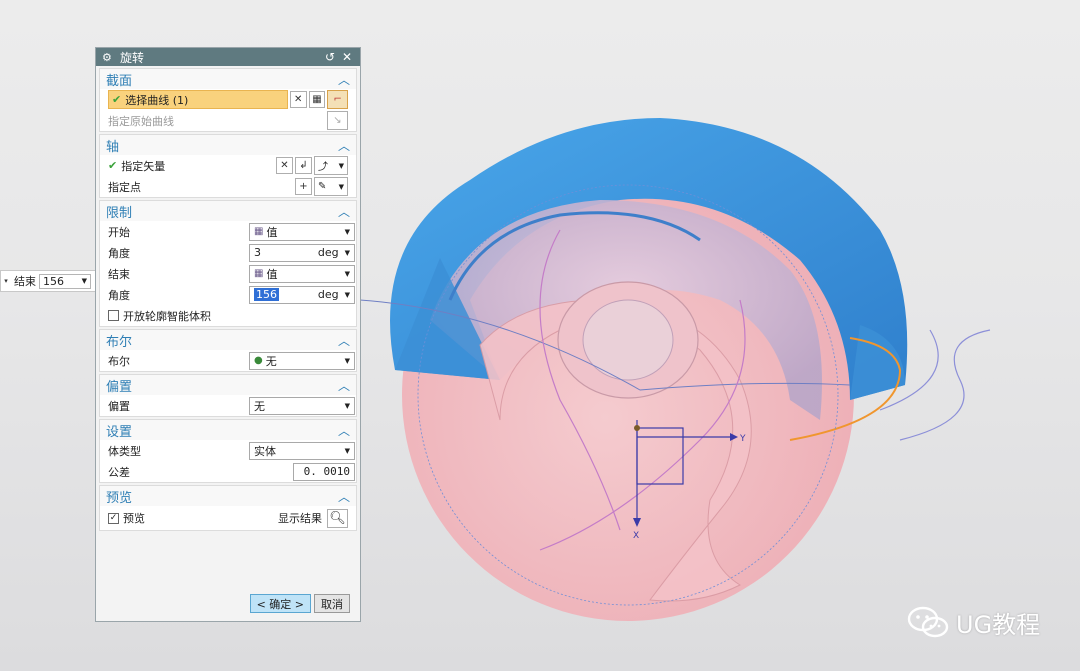 This screenshot has height=671, width=1080. I want to click on start-angle-row: 角度 3 deg ▼, so click(228, 252).